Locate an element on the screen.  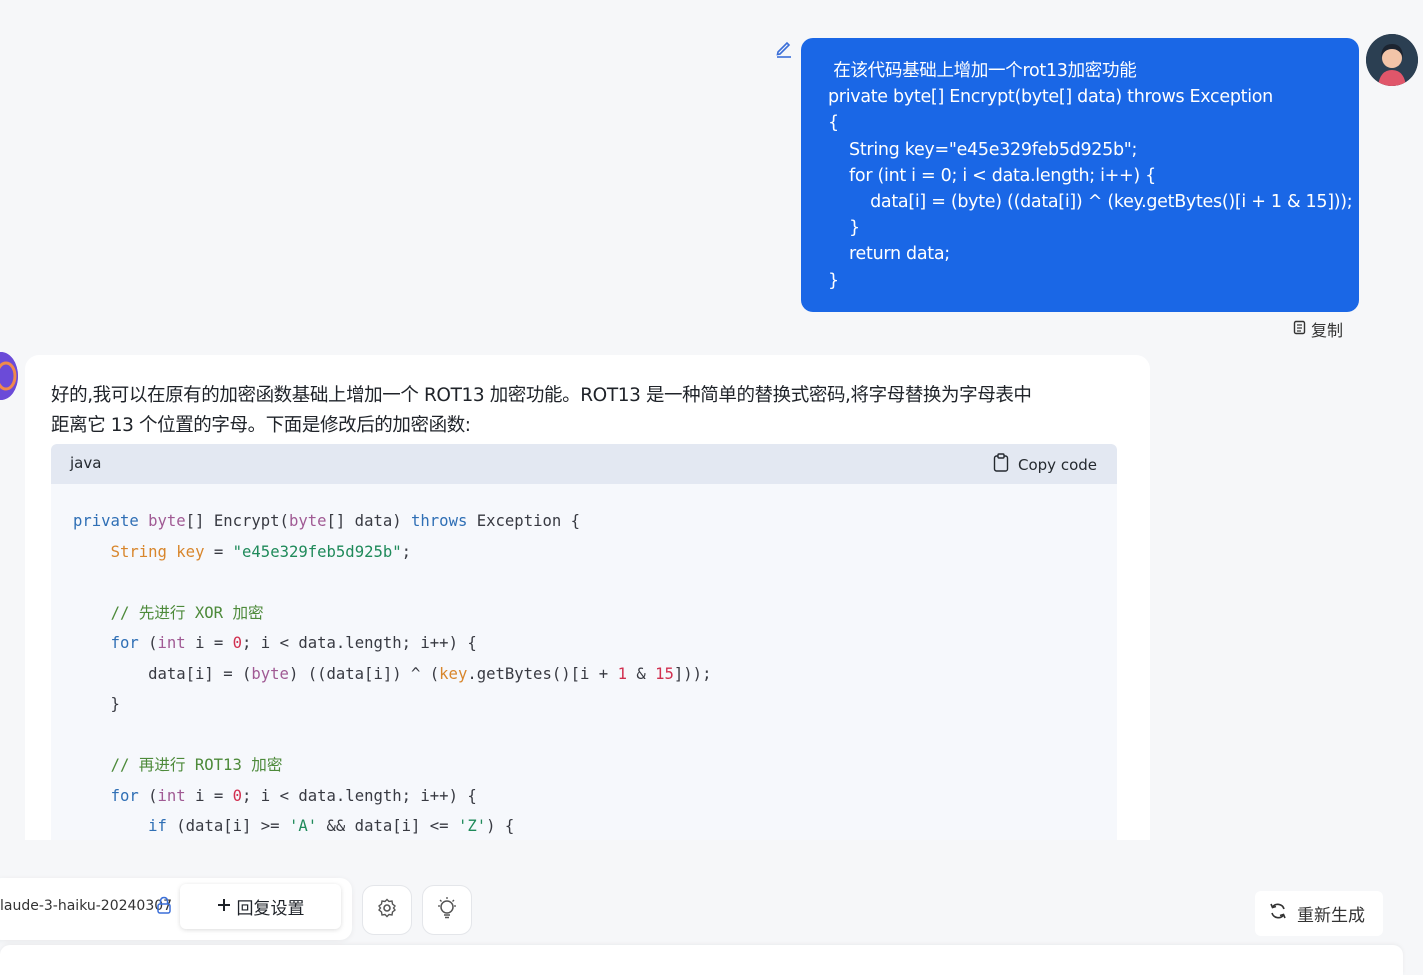
reply-settings-button: 回复设置 is located at coordinates (260, 906).